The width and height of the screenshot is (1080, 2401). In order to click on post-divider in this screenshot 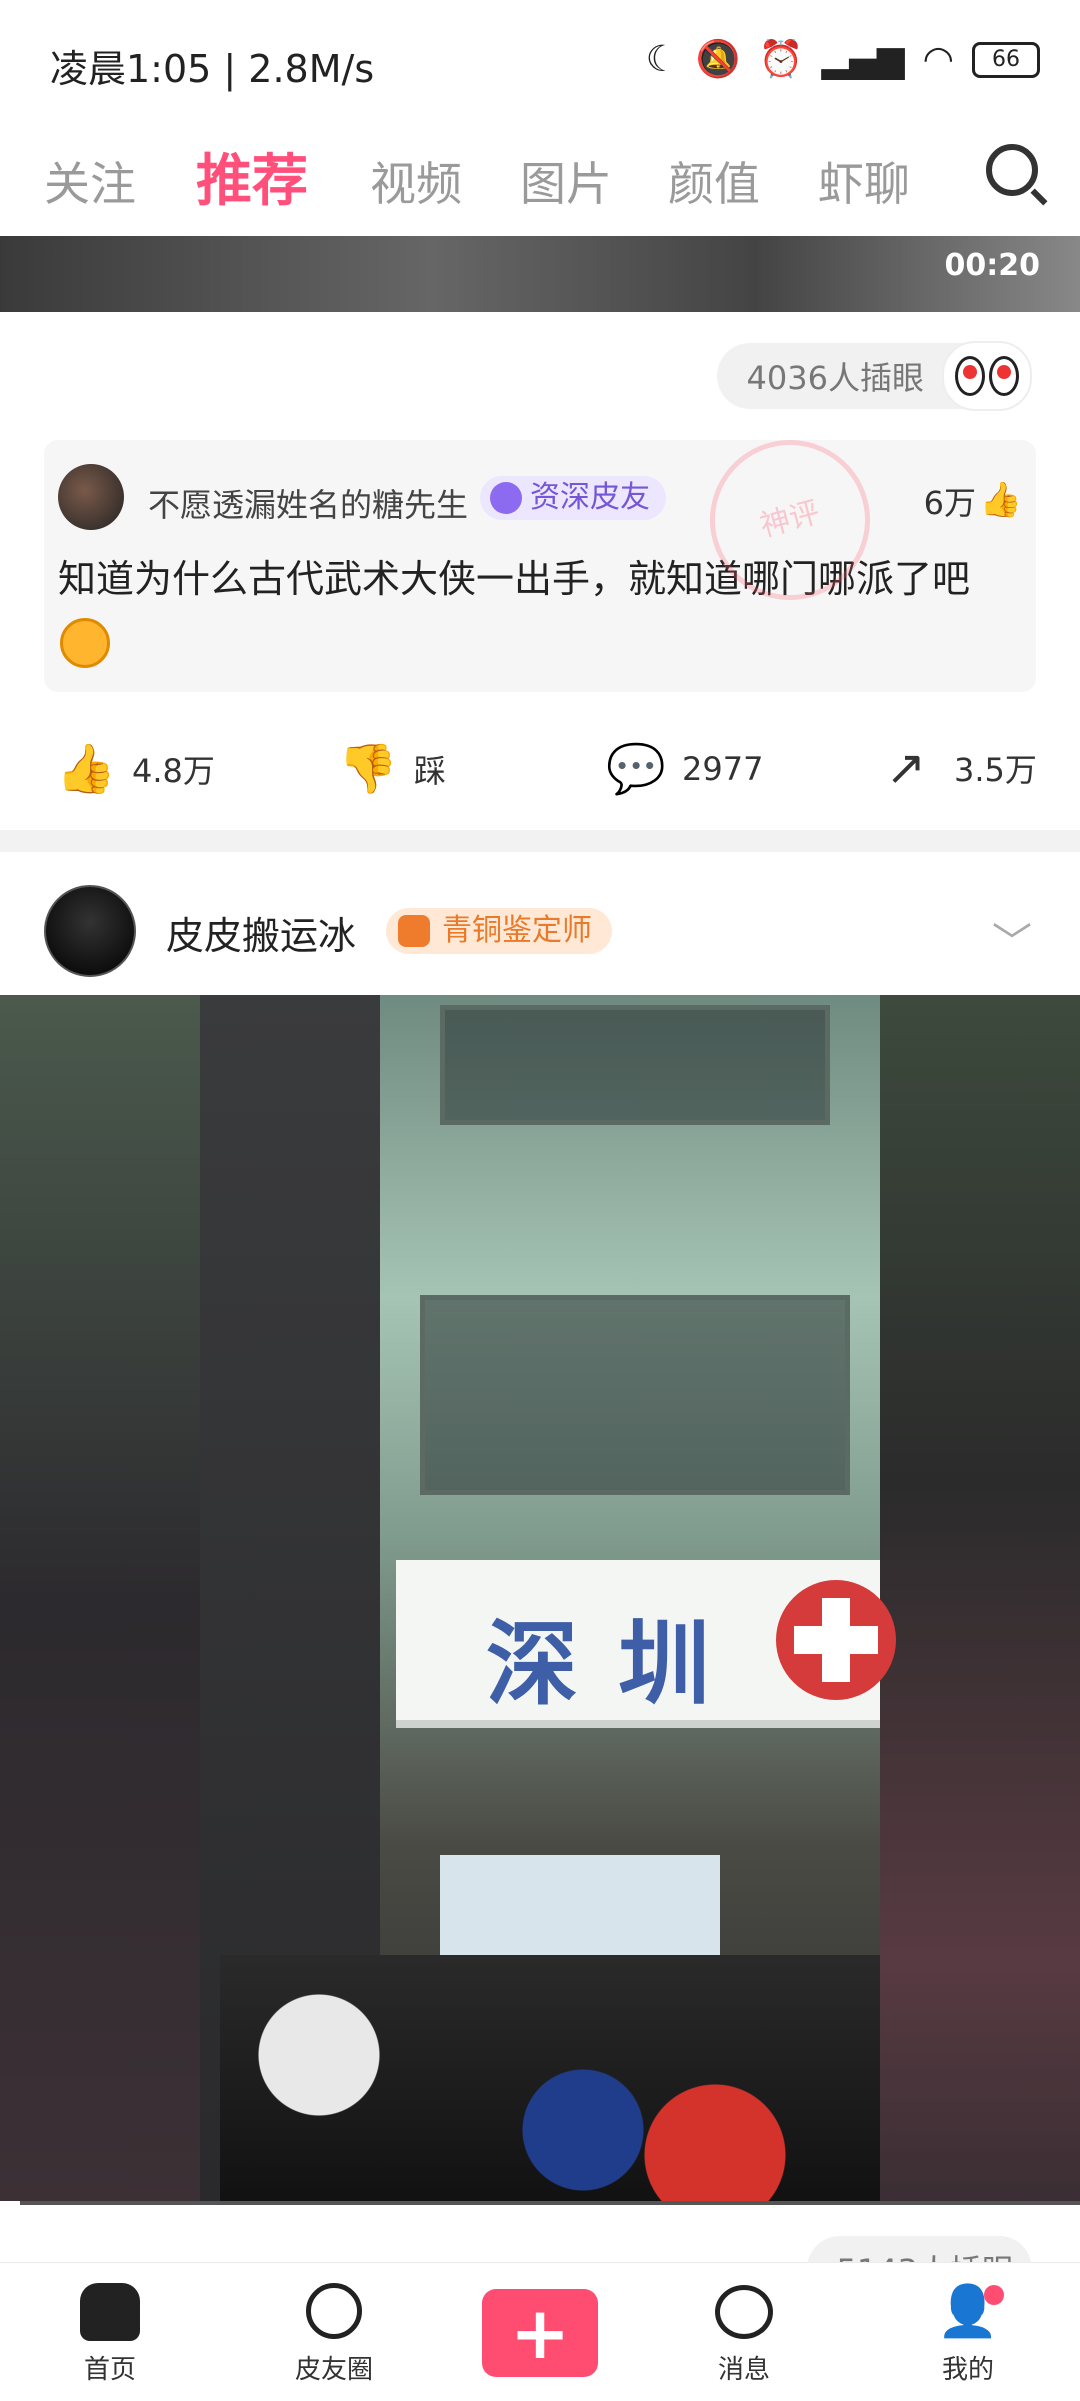, I will do `click(540, 841)`.